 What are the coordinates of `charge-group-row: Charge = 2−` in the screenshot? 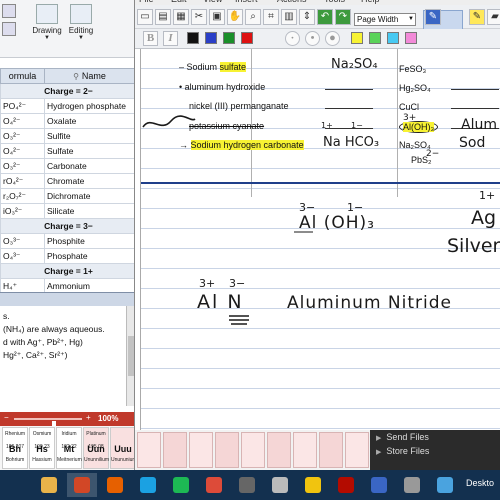 It's located at (67, 91).